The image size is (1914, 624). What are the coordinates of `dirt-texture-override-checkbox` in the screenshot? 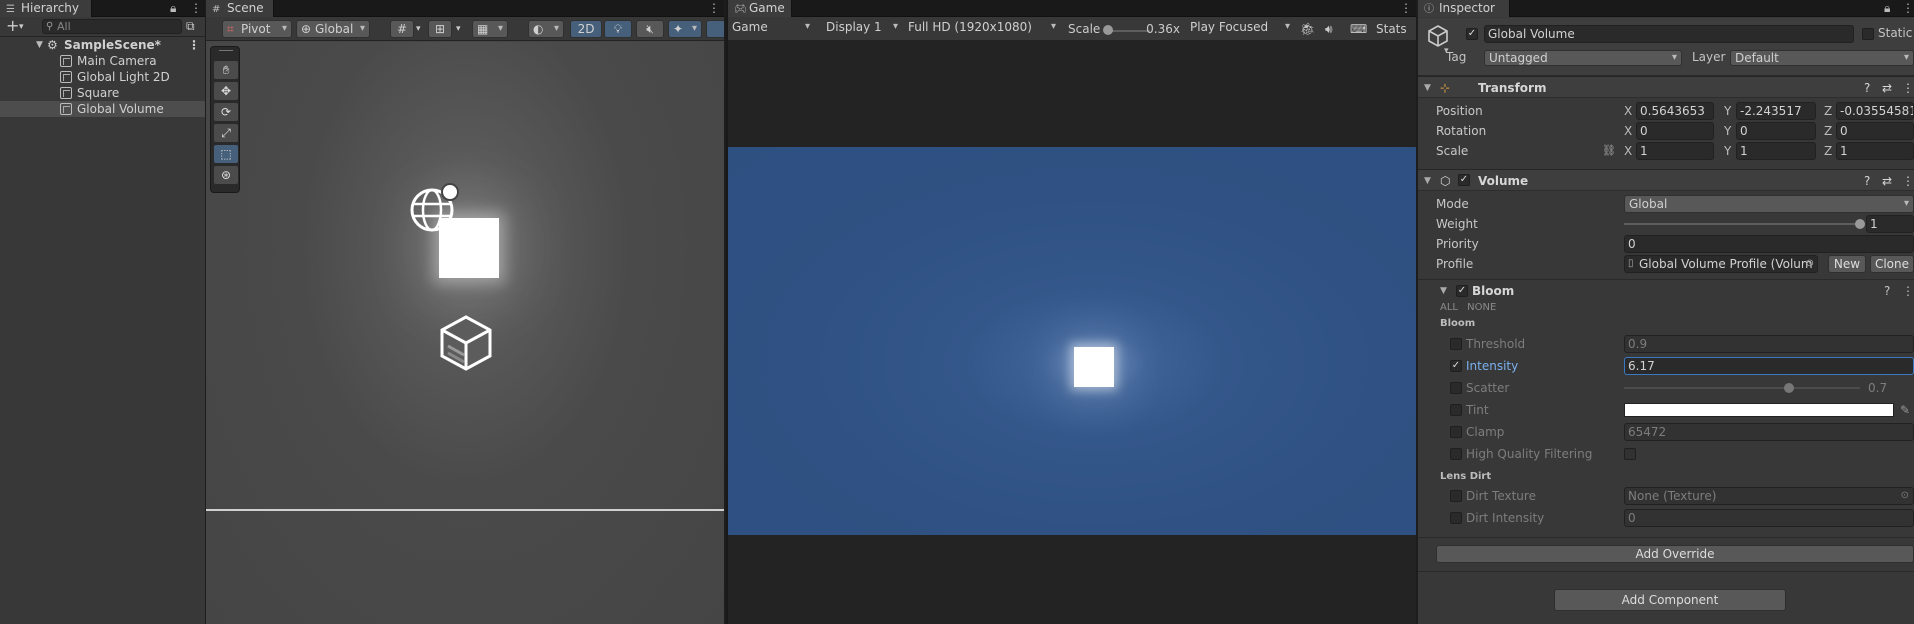 It's located at (1456, 496).